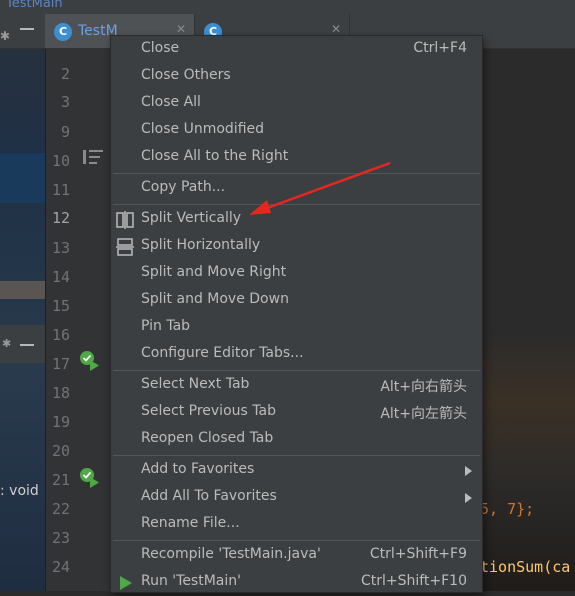  Describe the element at coordinates (60, 218) in the screenshot. I see `line-number-current: 12` at that location.